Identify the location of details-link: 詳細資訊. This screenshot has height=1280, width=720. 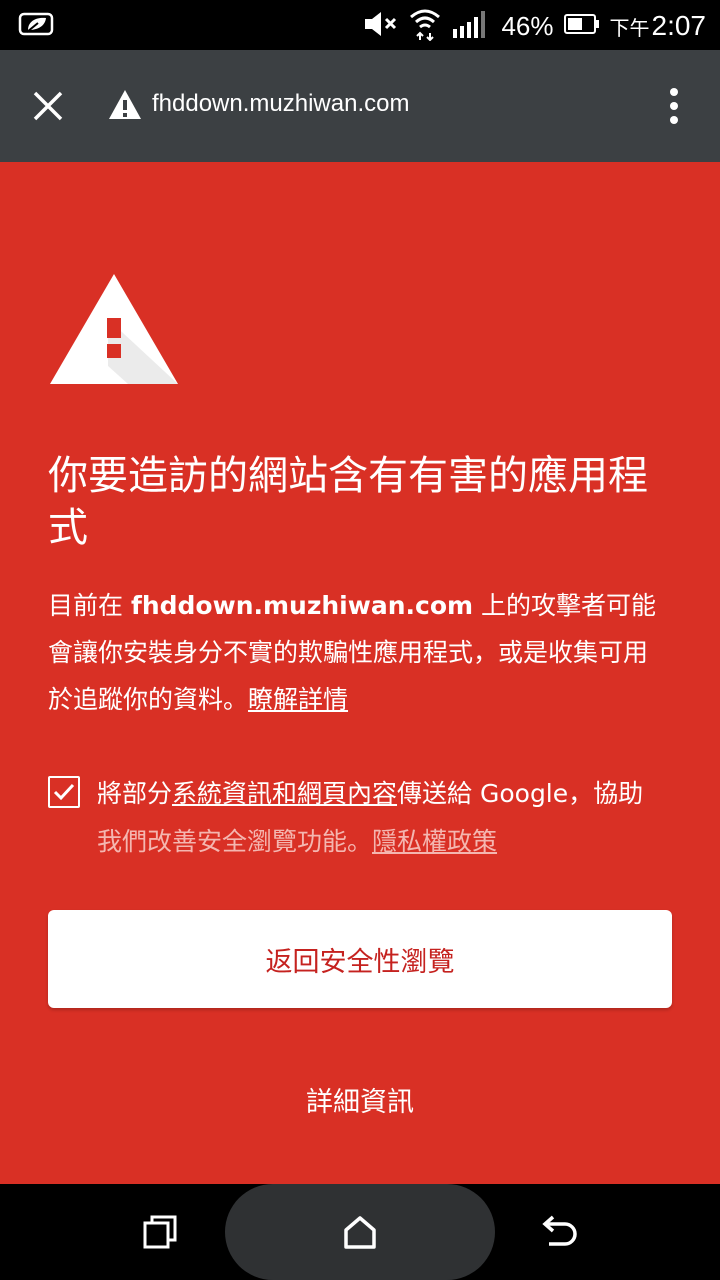
(360, 1099).